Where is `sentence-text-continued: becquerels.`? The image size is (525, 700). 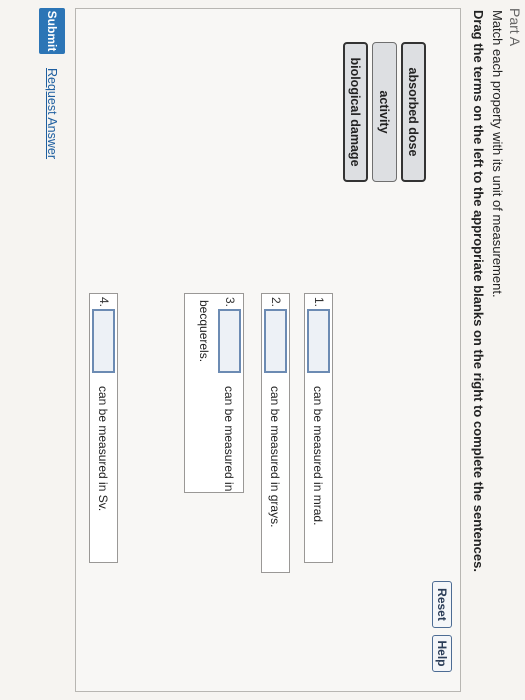 sentence-text-continued: becquerels. is located at coordinates (204, 331).